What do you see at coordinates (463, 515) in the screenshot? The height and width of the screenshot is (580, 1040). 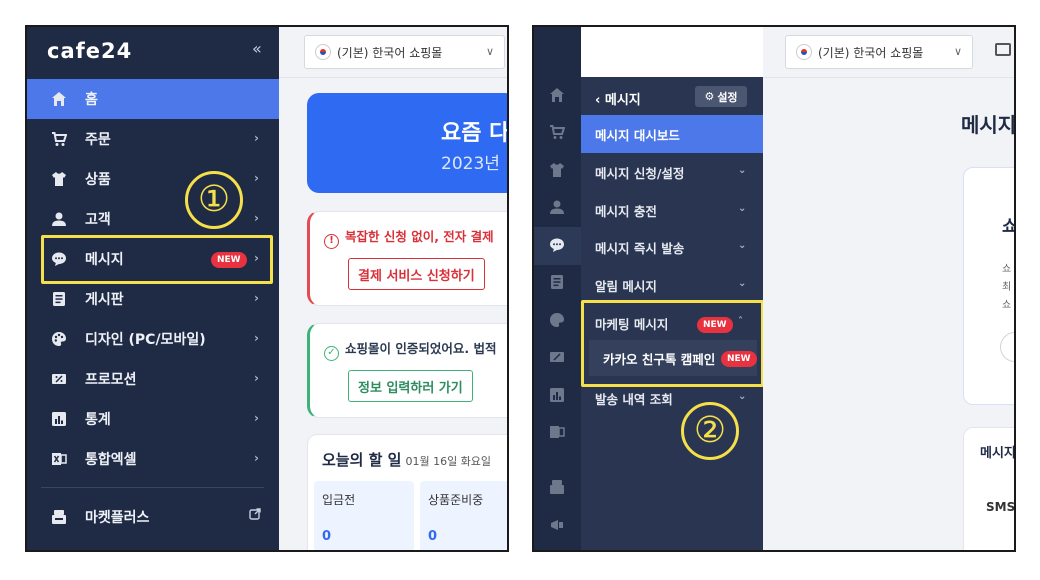 I see `todo-cell-preparing: 상품준비중 0` at bounding box center [463, 515].